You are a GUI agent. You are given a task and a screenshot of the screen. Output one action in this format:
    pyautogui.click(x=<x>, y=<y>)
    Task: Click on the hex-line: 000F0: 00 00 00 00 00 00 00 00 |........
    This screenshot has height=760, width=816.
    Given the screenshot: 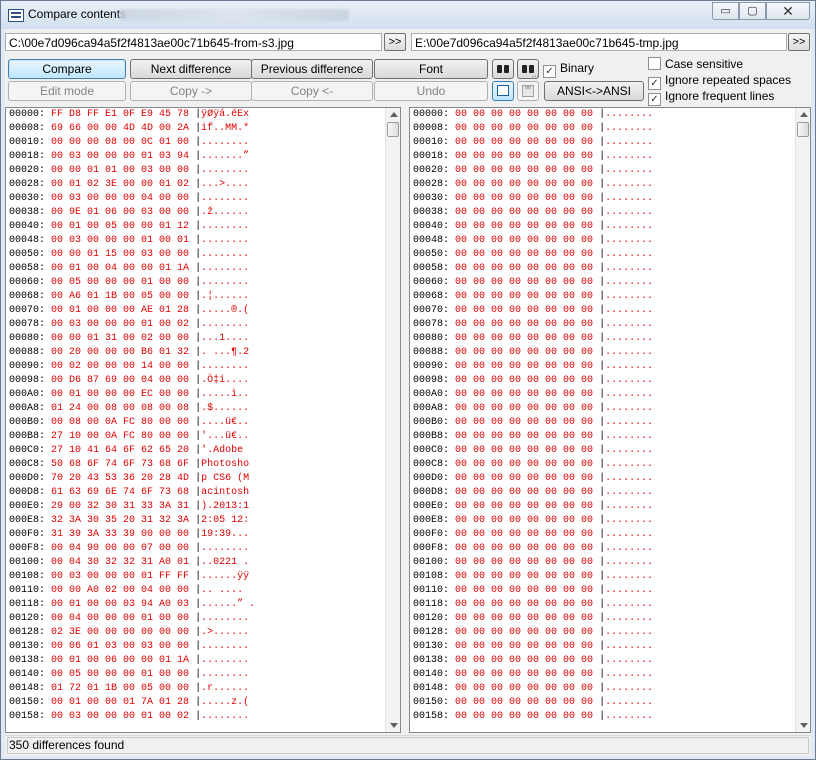 What is the action you would take?
    pyautogui.click(x=600, y=535)
    